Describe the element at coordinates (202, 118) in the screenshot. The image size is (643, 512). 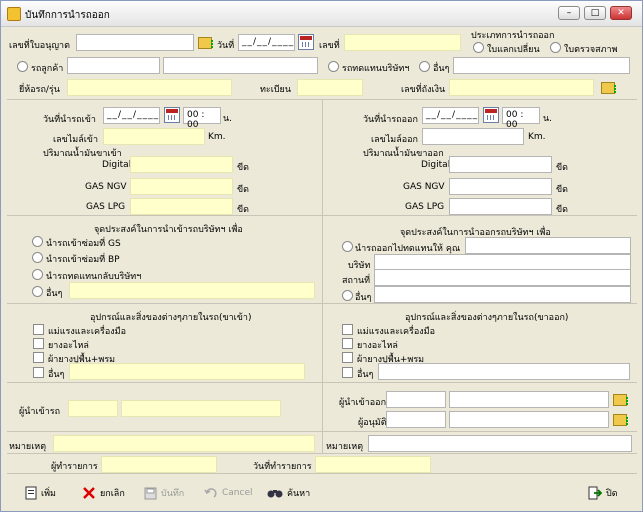
I see `in-time-input: 00` at that location.